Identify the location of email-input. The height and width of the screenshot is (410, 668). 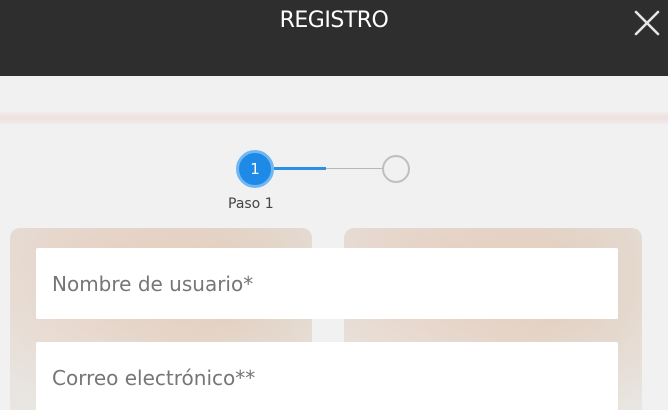
(327, 376).